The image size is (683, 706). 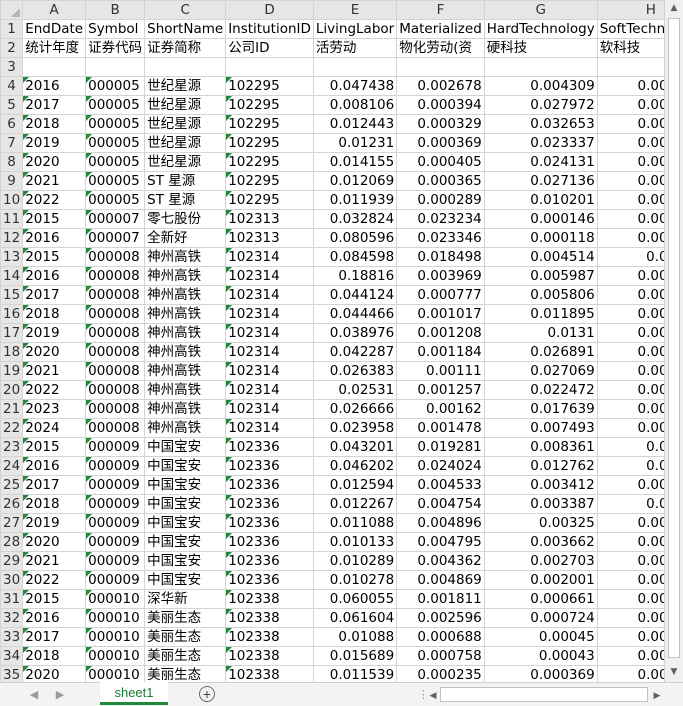 What do you see at coordinates (630, 390) in the screenshot?
I see `cell: 0.000365` at bounding box center [630, 390].